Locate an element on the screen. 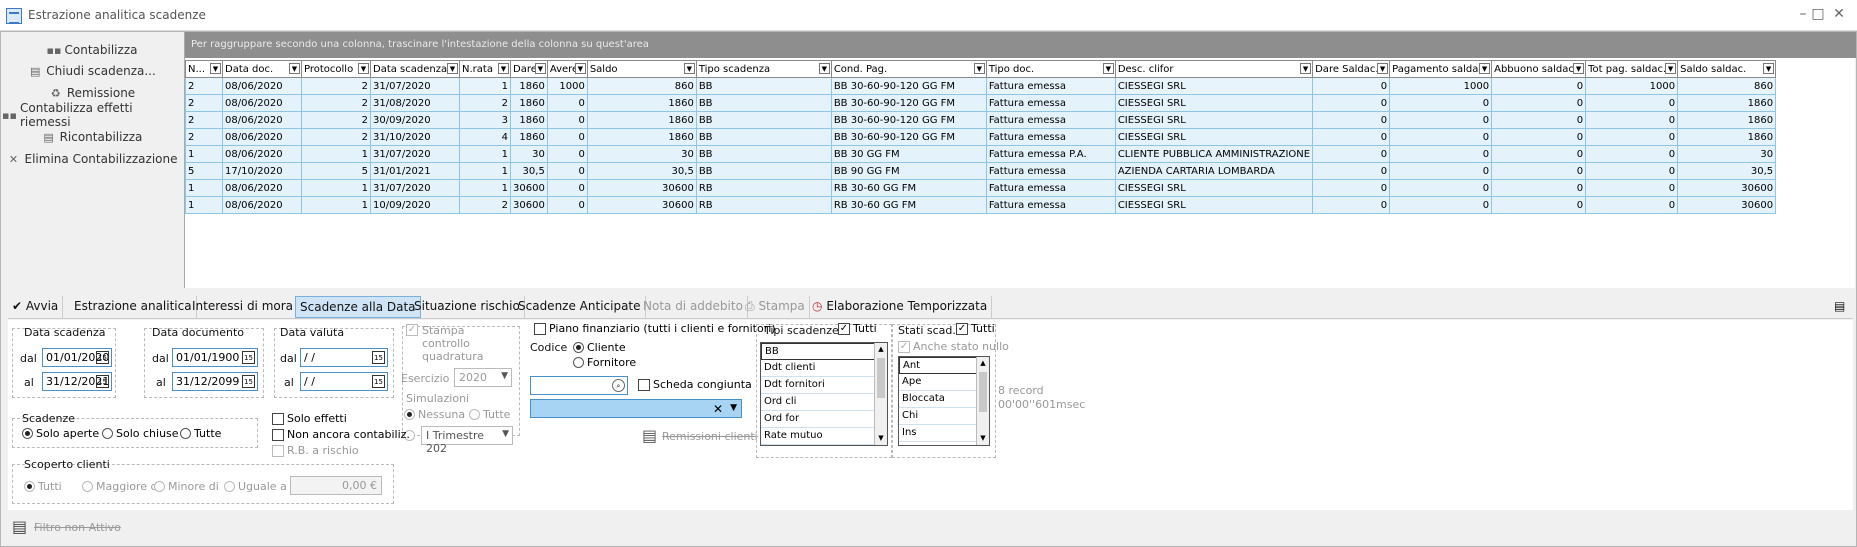 The height and width of the screenshot is (547, 1857). tab-interessi-di-mora: Interessi di mora is located at coordinates (243, 307).